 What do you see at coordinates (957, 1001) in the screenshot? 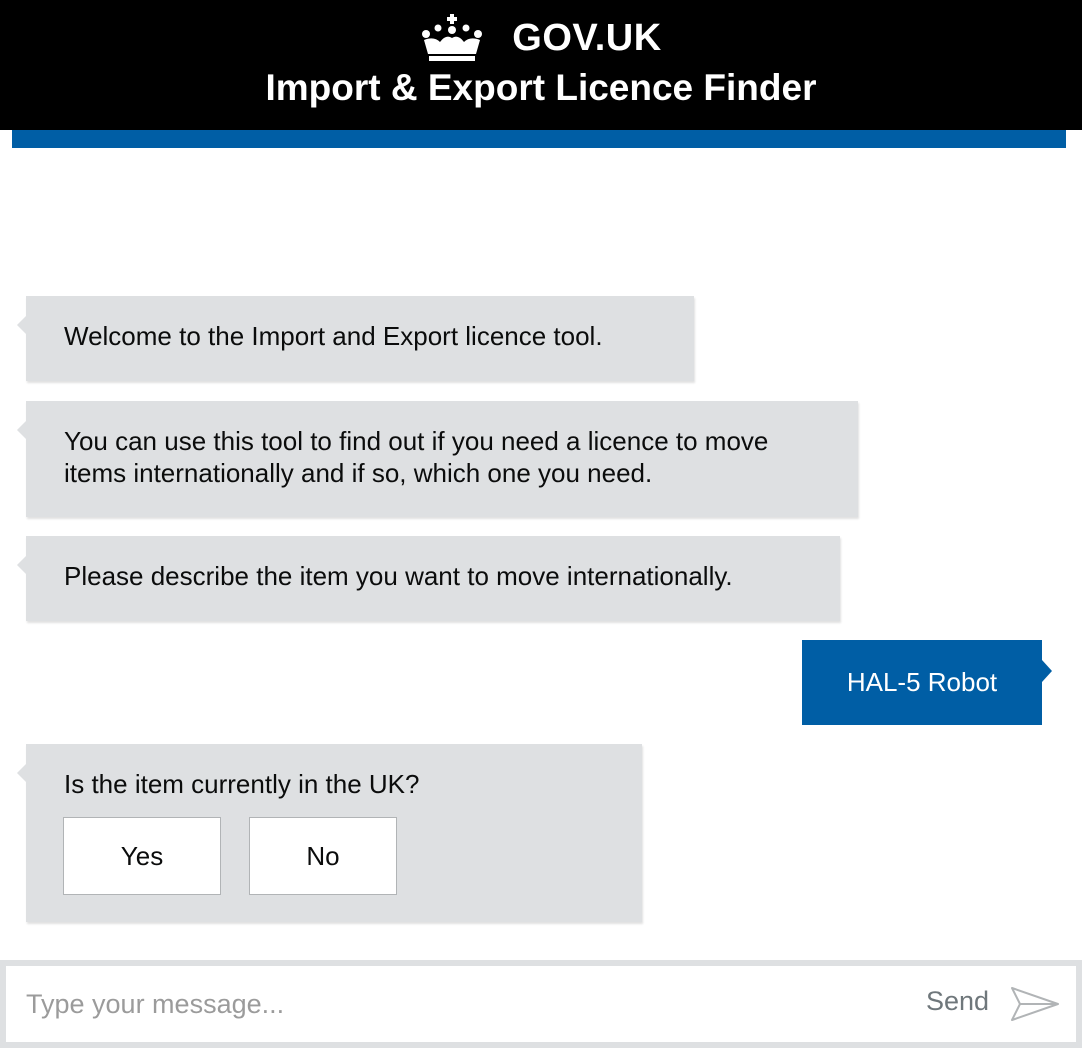
I see `send-label: Send` at bounding box center [957, 1001].